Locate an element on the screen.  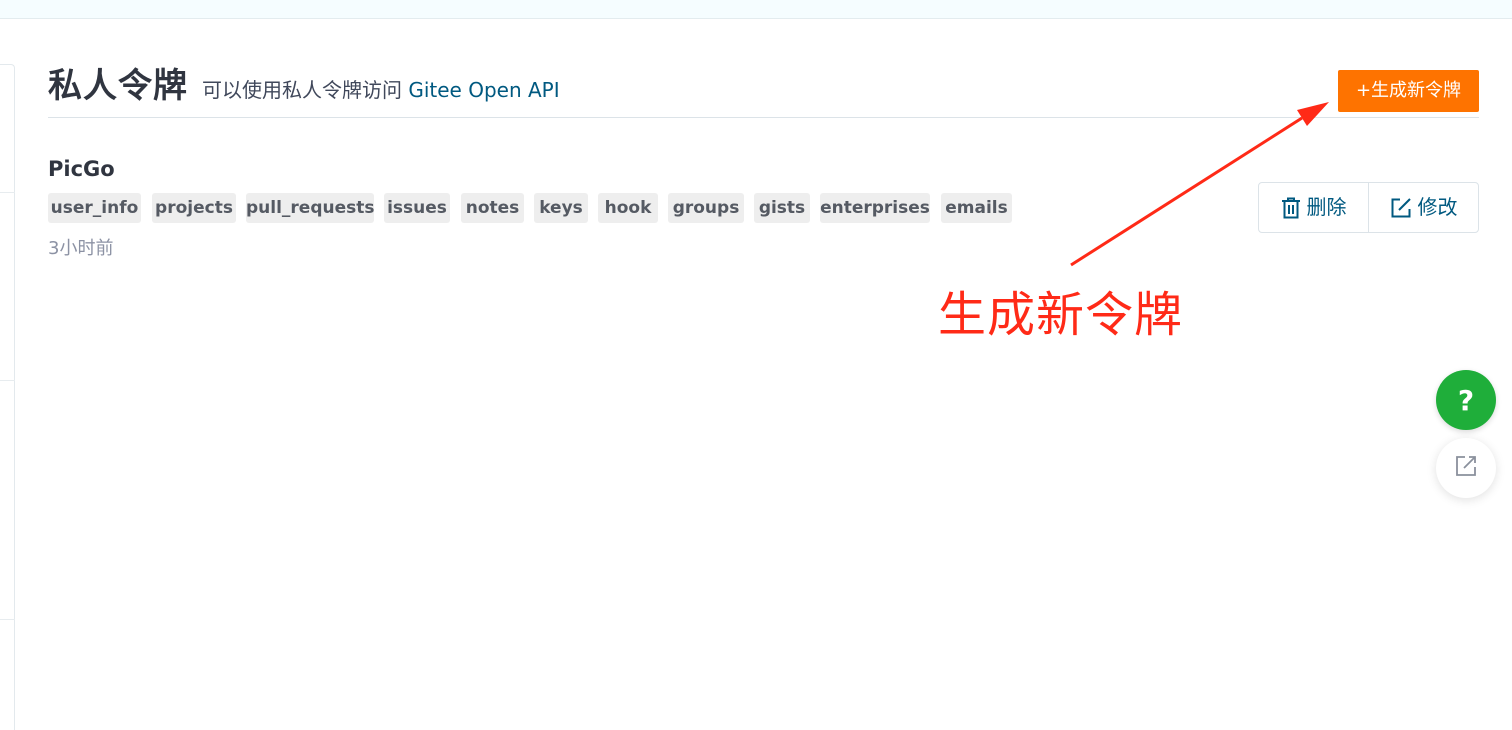
feedback-button is located at coordinates (1466, 468).